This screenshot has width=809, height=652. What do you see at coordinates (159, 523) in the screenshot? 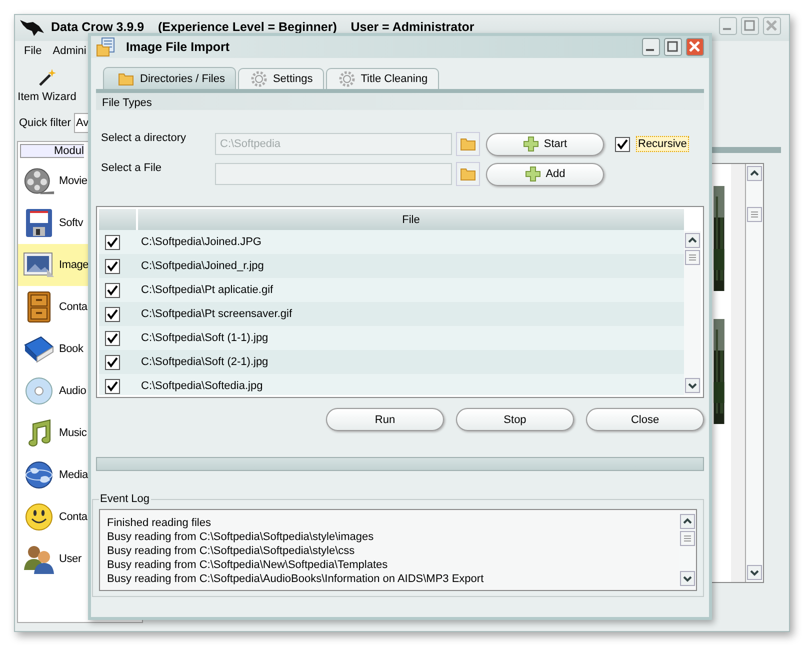
I see `log-line: Finished reading files` at bounding box center [159, 523].